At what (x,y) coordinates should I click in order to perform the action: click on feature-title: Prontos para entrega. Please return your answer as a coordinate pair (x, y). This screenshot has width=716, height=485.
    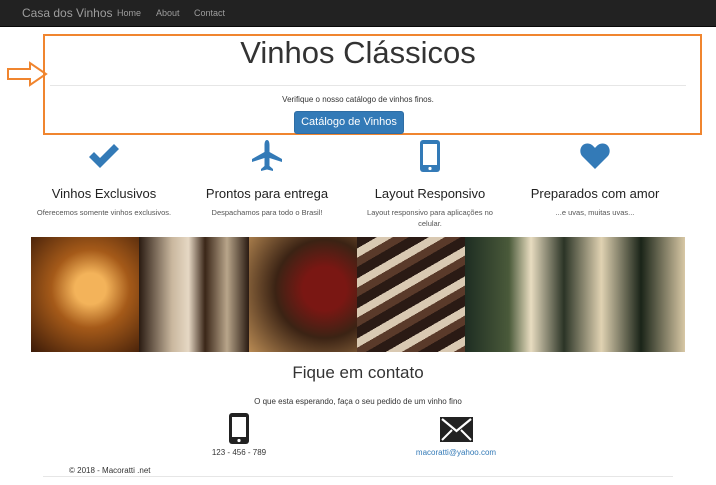
    Looking at the image, I should click on (267, 193).